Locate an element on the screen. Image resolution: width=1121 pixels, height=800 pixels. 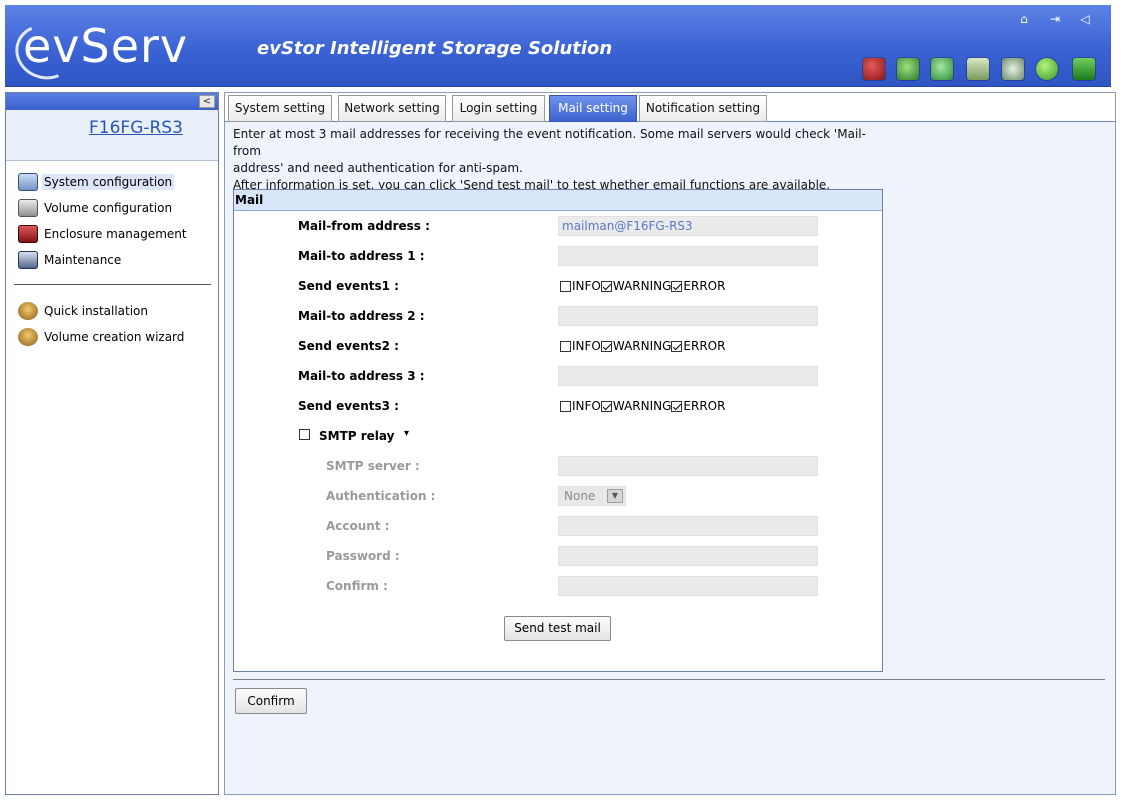
recycle-icon is located at coordinates (942, 69).